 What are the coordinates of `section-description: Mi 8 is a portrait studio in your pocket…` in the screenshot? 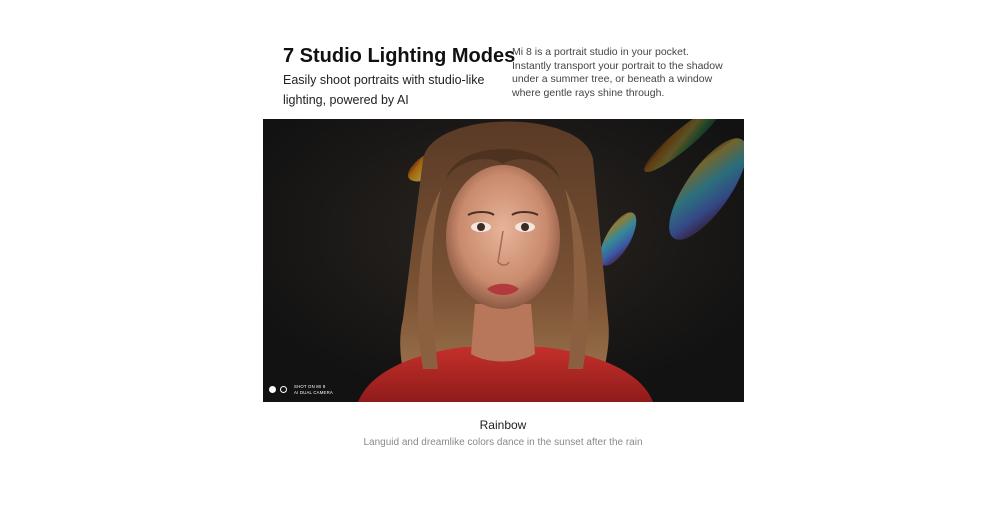 It's located at (617, 72).